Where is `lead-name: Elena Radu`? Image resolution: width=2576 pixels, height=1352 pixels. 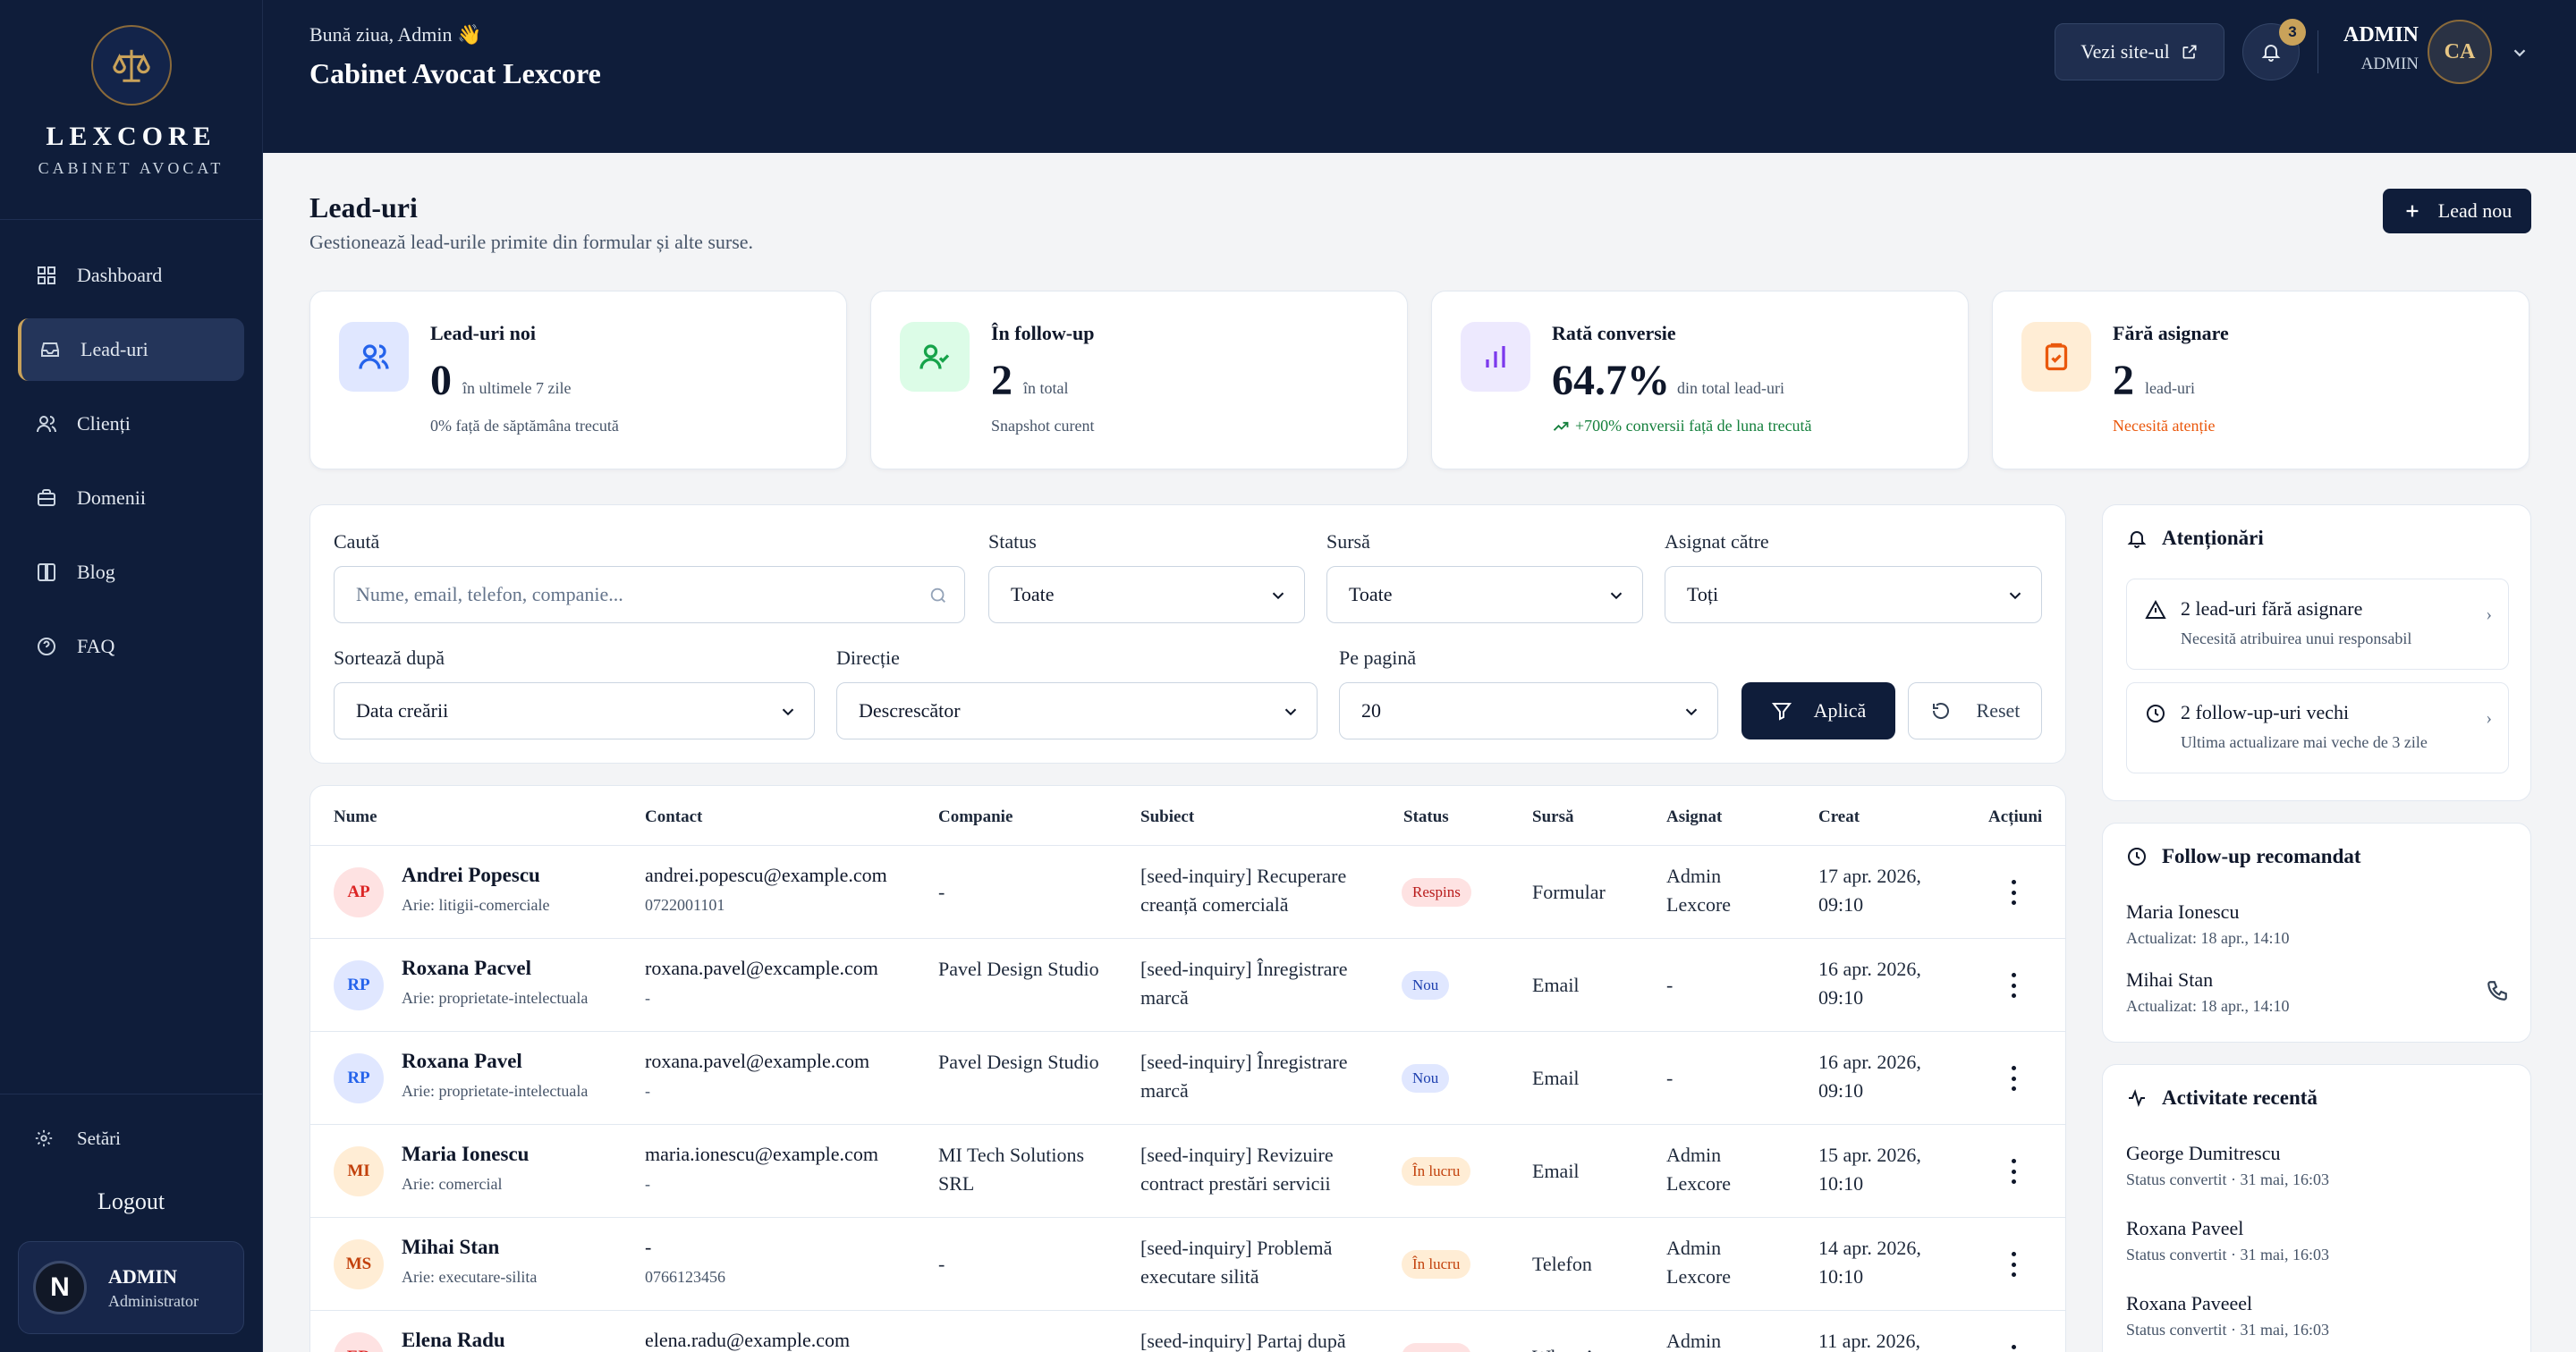 lead-name: Elena Radu is located at coordinates (453, 1340).